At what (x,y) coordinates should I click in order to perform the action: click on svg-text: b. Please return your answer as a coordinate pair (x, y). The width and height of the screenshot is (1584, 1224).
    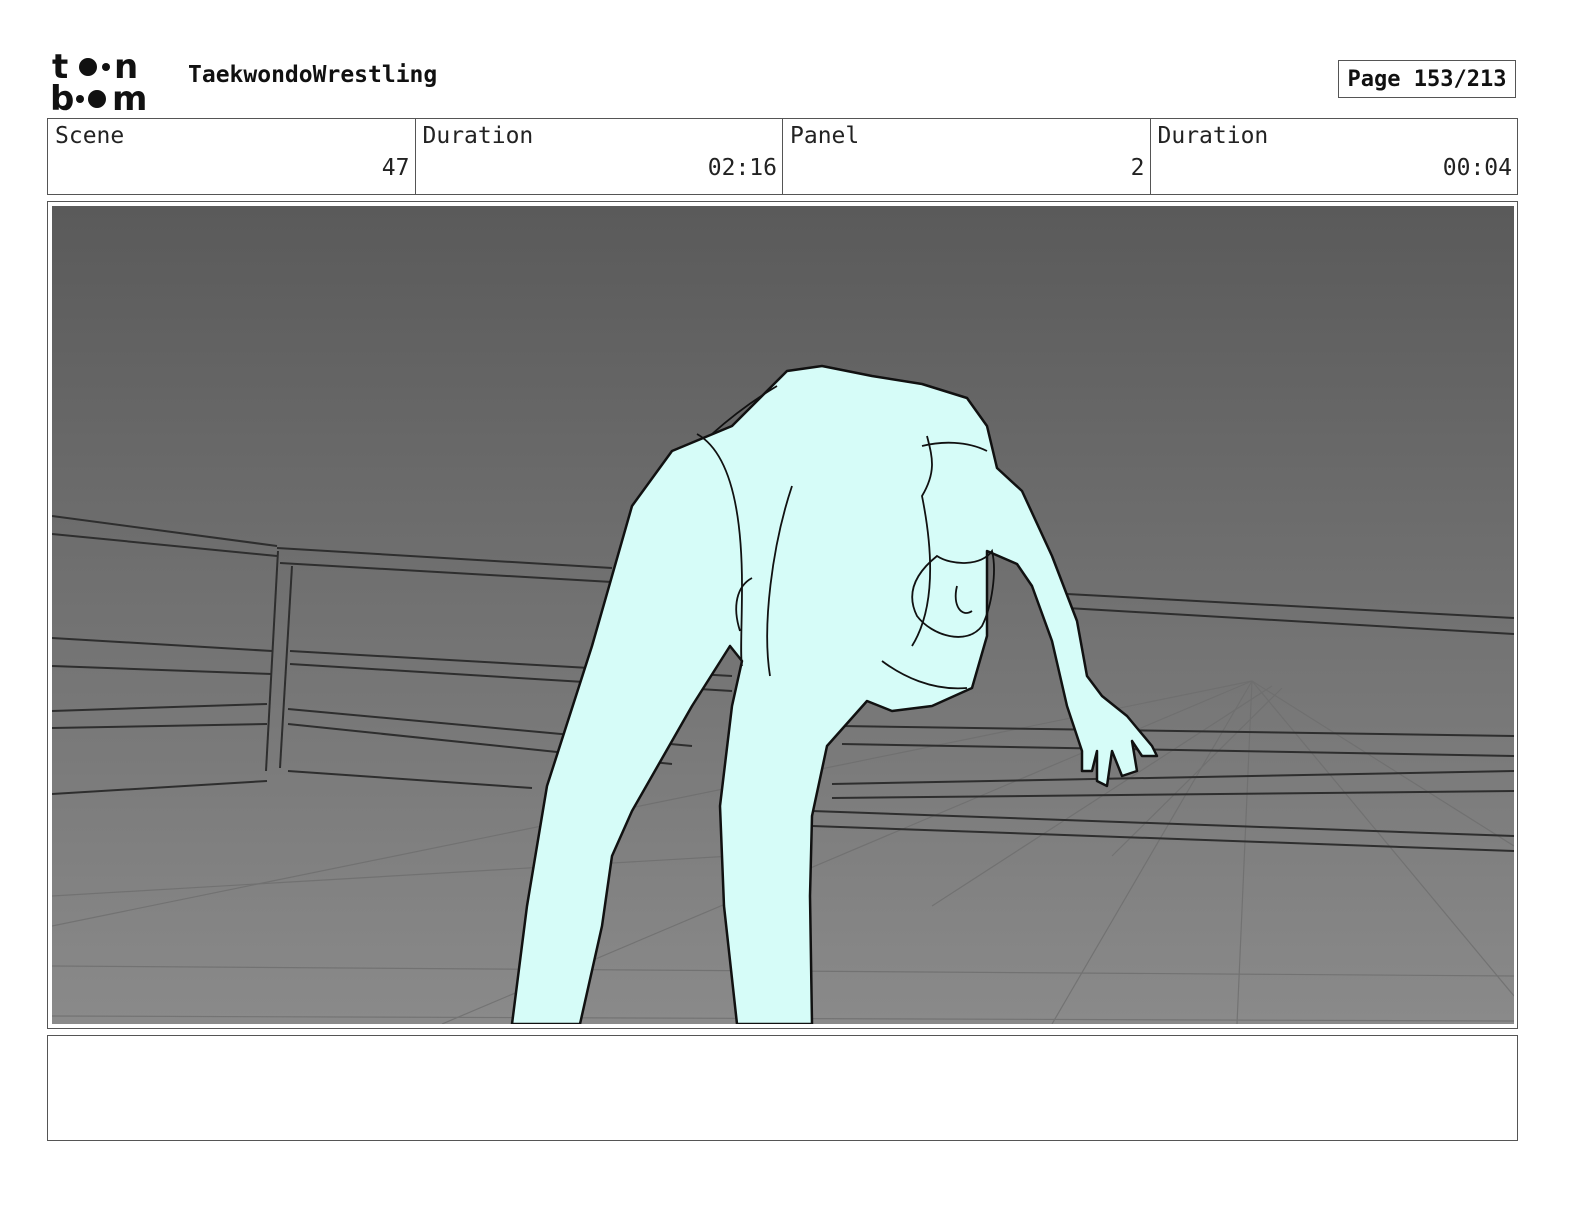
    Looking at the image, I should click on (62, 96).